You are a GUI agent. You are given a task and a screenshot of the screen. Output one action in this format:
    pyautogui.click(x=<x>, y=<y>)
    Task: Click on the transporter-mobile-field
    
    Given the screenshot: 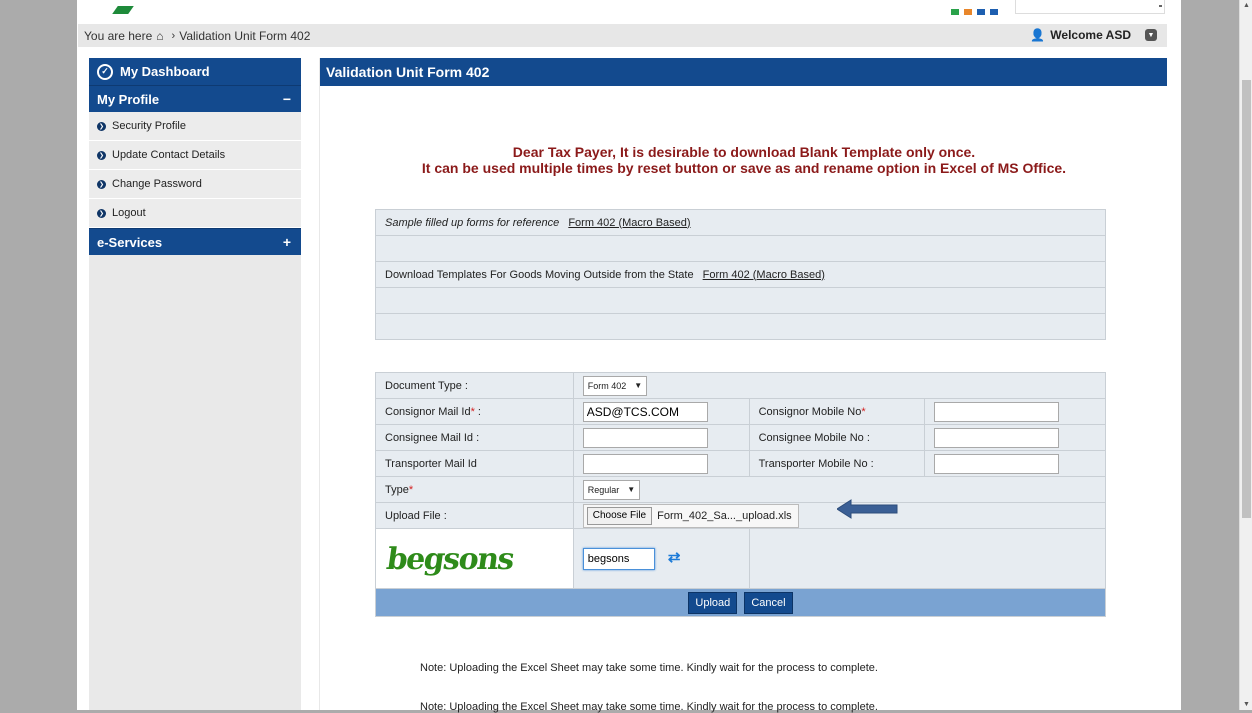 What is the action you would take?
    pyautogui.click(x=997, y=463)
    